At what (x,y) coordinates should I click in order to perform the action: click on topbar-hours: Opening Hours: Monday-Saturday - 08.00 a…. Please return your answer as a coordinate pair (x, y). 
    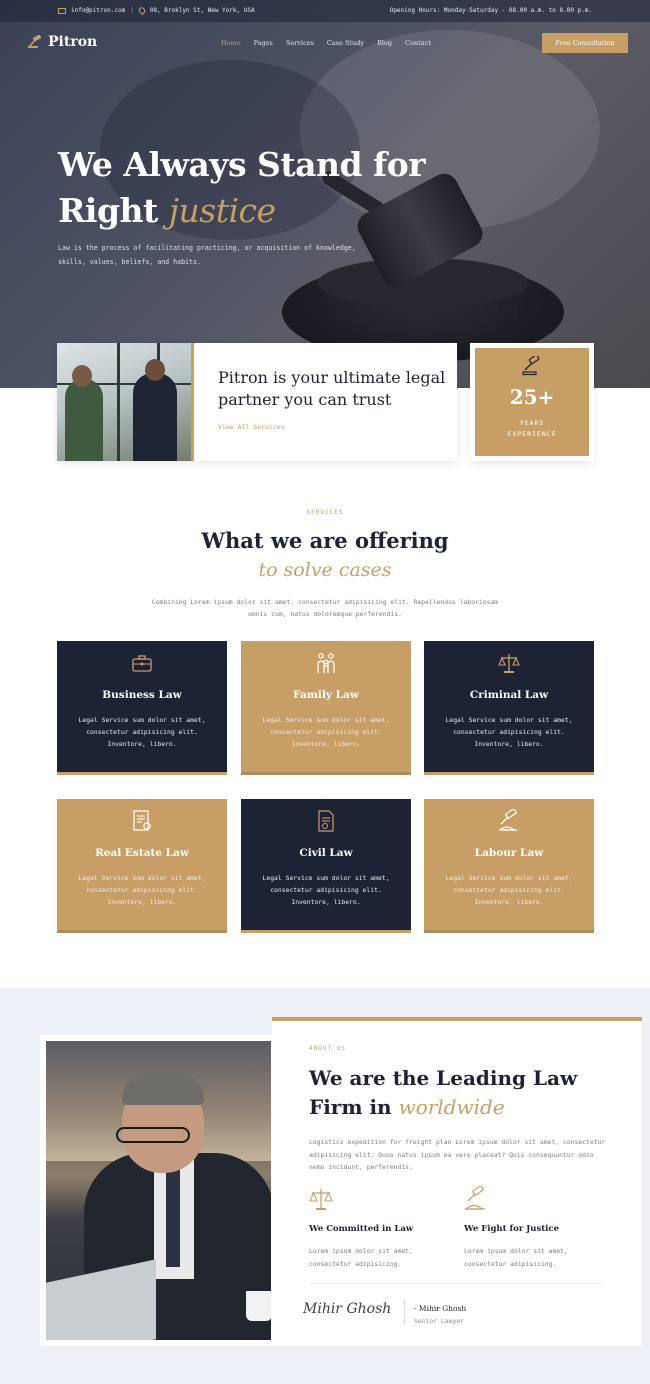
    Looking at the image, I should click on (490, 10).